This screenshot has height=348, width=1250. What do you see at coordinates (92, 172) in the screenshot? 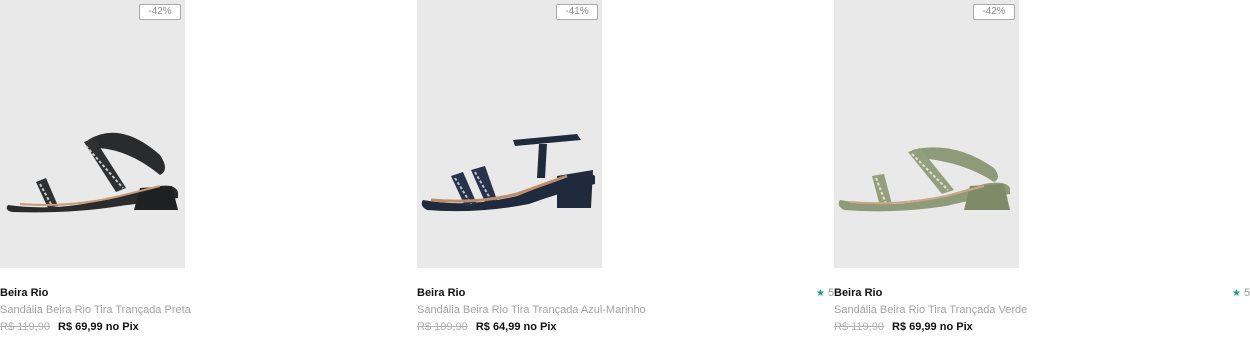
I see `black-sandal-image` at bounding box center [92, 172].